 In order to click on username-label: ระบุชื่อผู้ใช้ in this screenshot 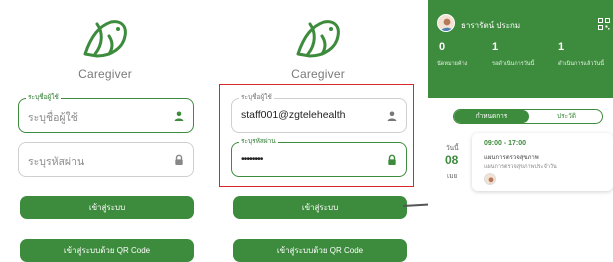, I will do `click(43, 97)`.